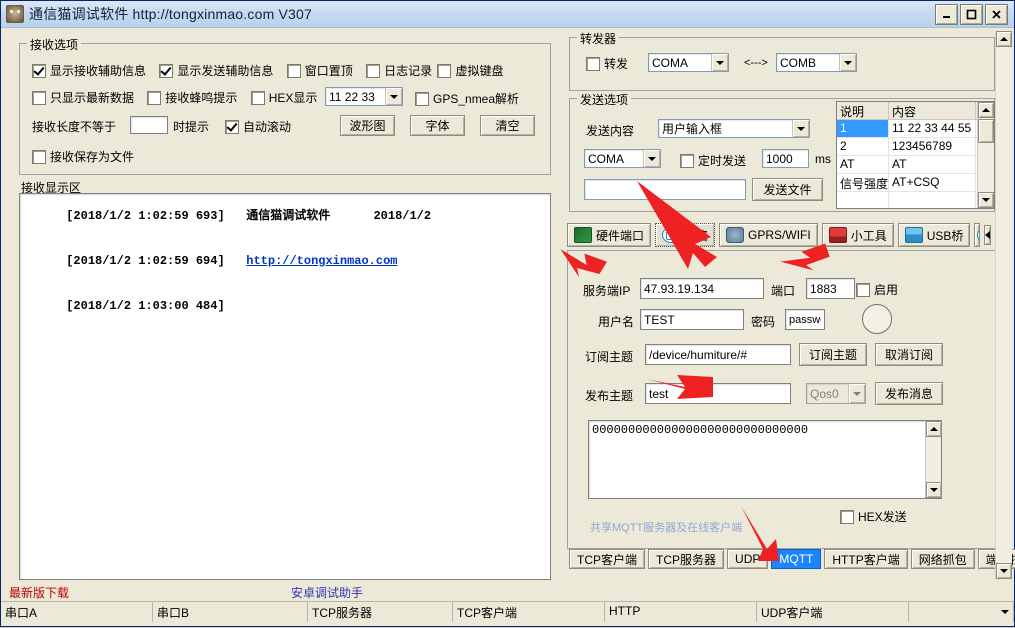  I want to click on tab-tools: 小工具, so click(857, 235).